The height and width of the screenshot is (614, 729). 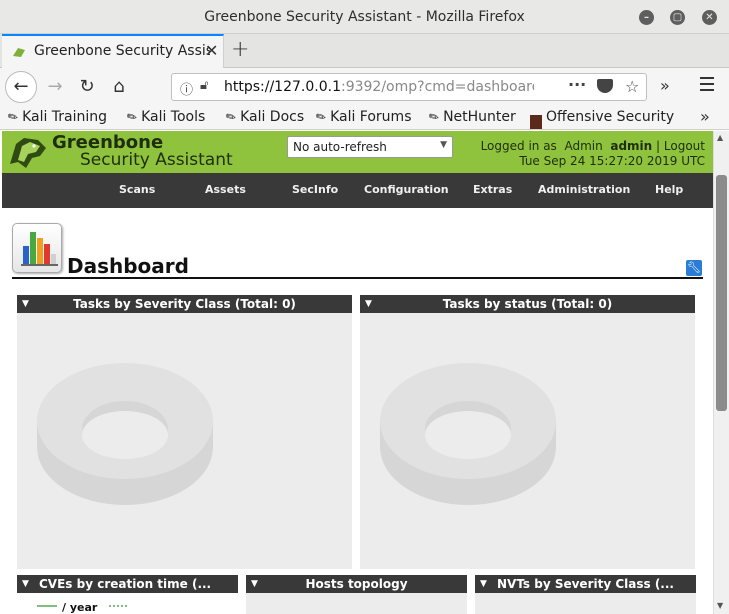 What do you see at coordinates (536, 122) in the screenshot?
I see `offsec-icon: ▮` at bounding box center [536, 122].